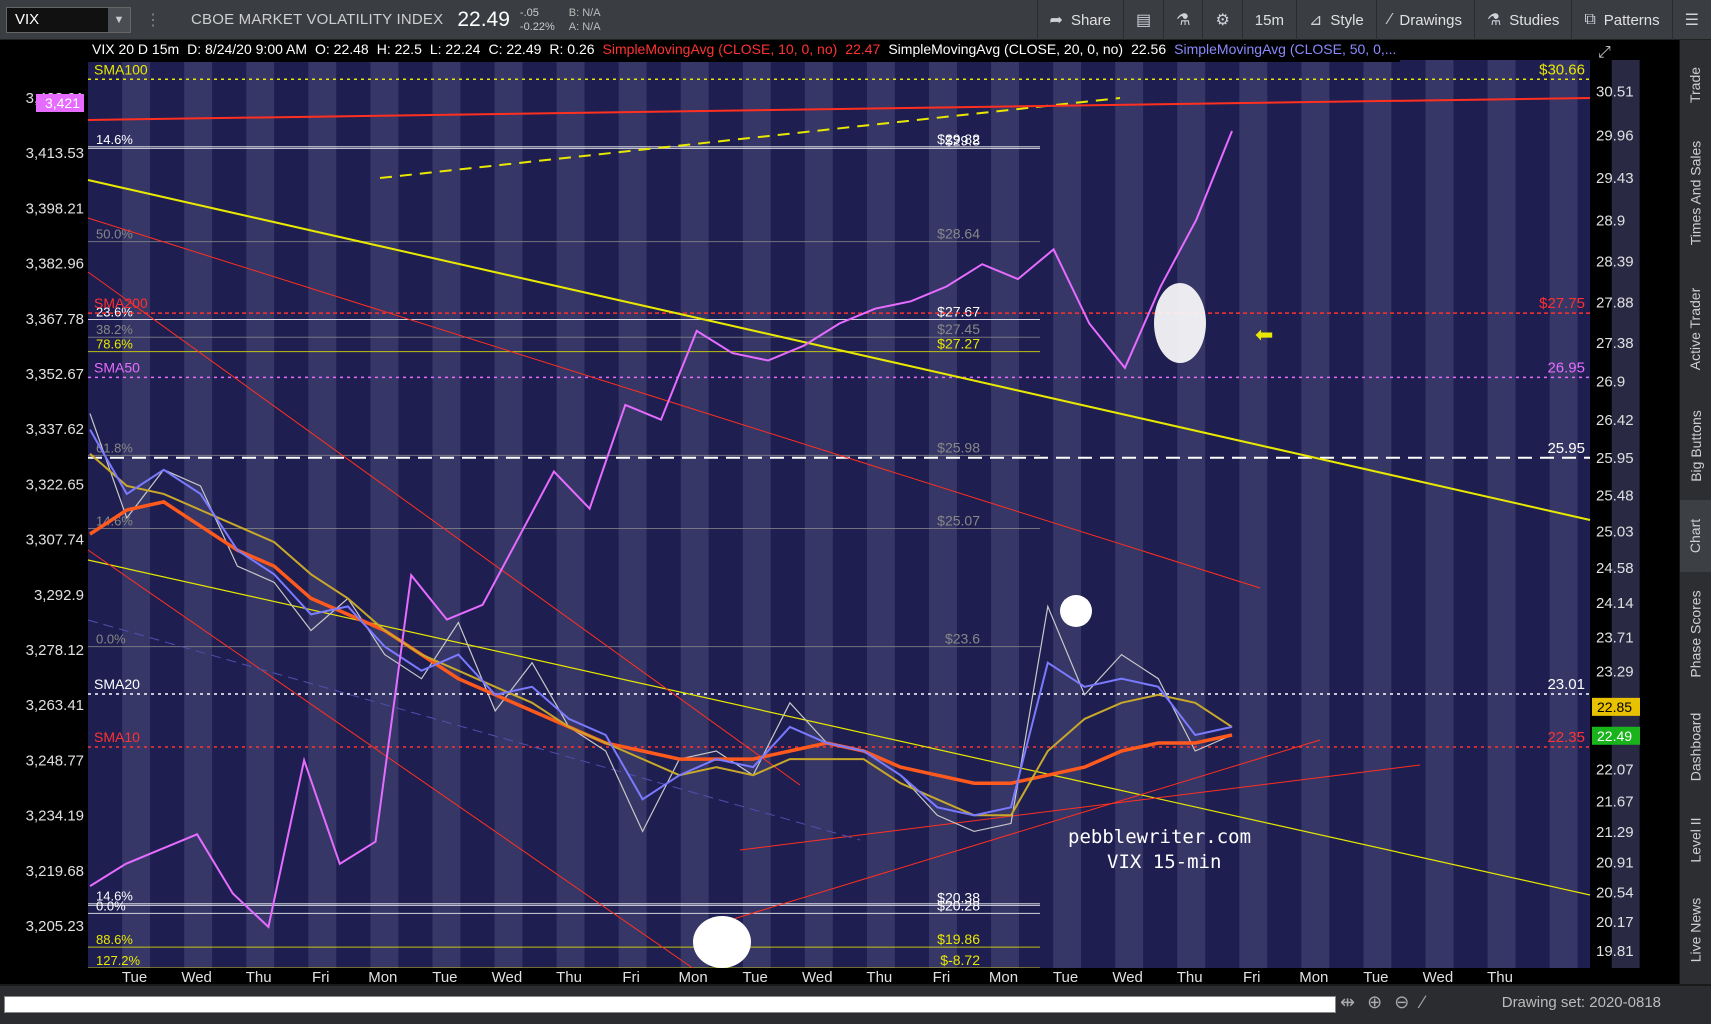 Image resolution: width=1711 pixels, height=1024 pixels. I want to click on tab-label: Chart, so click(1695, 536).